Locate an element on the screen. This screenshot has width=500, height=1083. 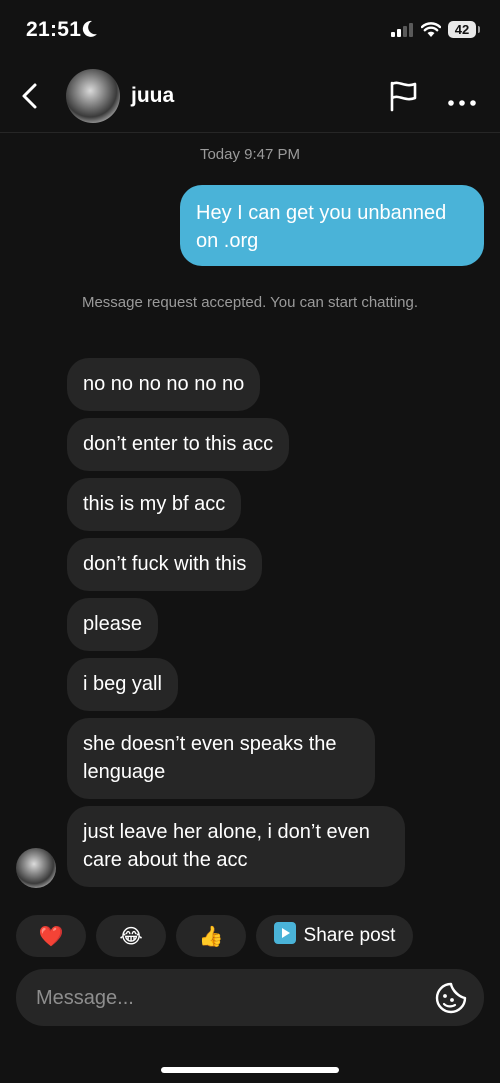
status-bar: 21:51 42 is located at coordinates (250, 30).